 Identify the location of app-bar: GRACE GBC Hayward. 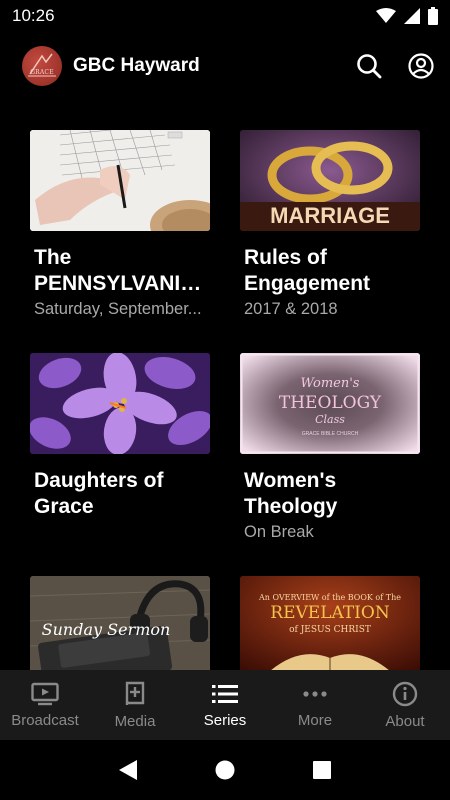
(225, 66).